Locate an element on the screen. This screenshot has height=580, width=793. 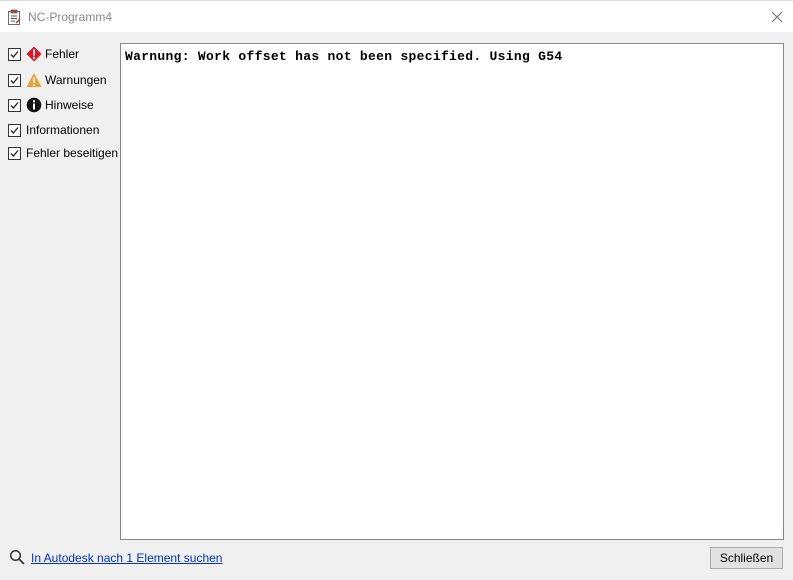
filter-errors-checkbox is located at coordinates (14, 54).